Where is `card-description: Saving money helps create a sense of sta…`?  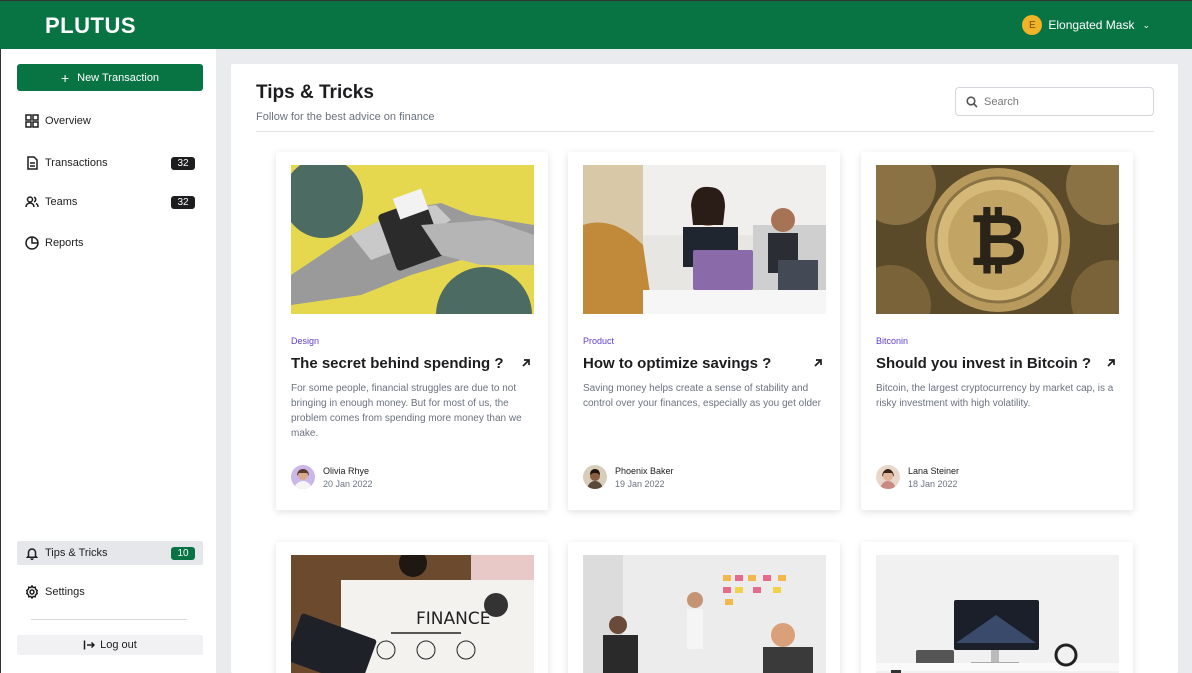
card-description: Saving money helps create a sense of sta… is located at coordinates (702, 396).